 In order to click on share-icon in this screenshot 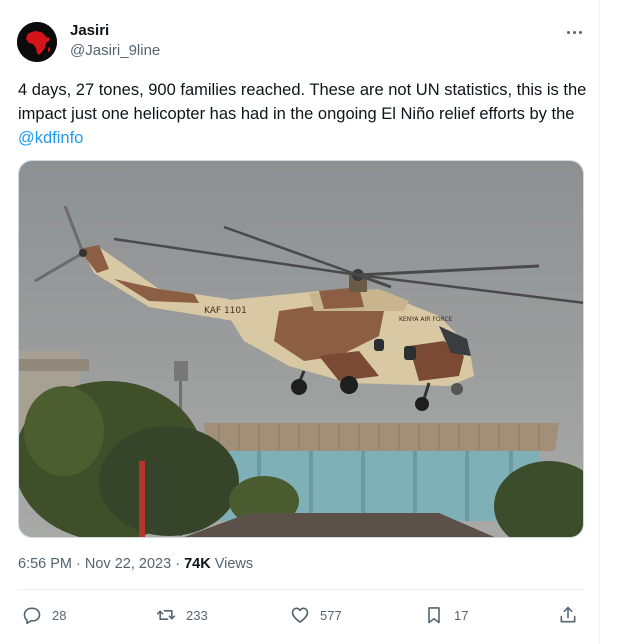, I will do `click(568, 614)`.